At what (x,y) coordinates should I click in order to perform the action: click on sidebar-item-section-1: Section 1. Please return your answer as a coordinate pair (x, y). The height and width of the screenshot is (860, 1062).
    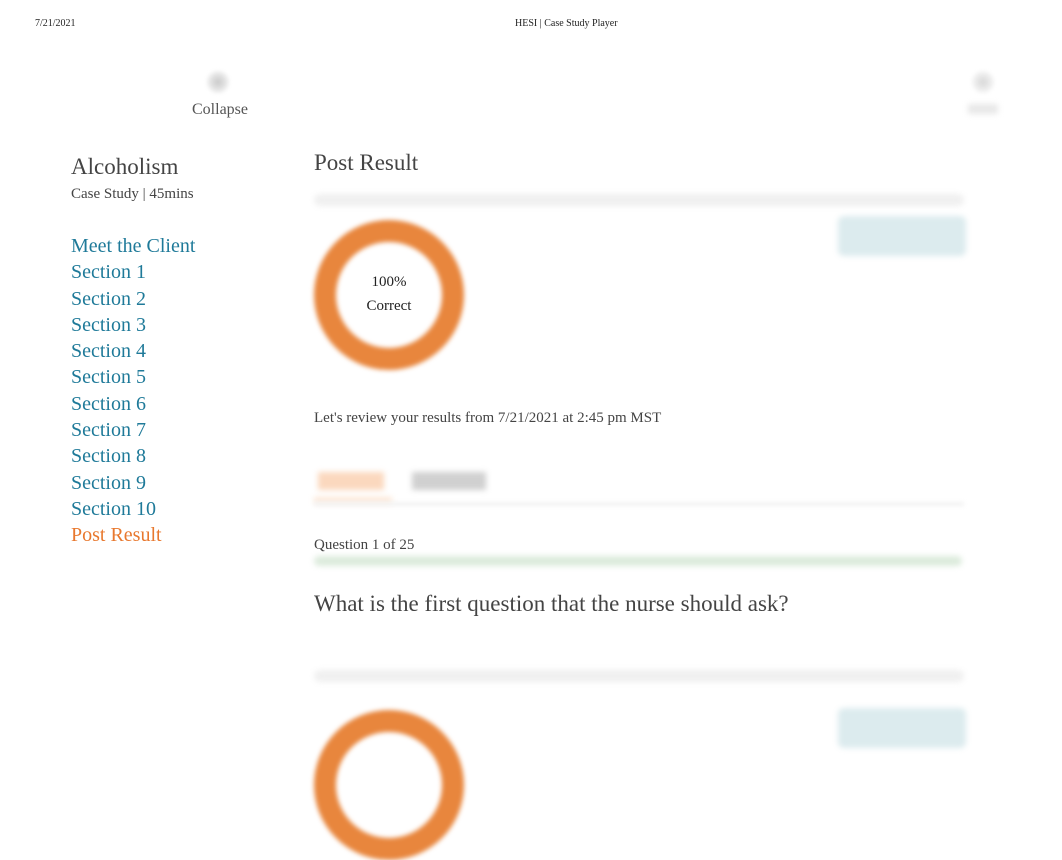
    Looking at the image, I should click on (171, 272).